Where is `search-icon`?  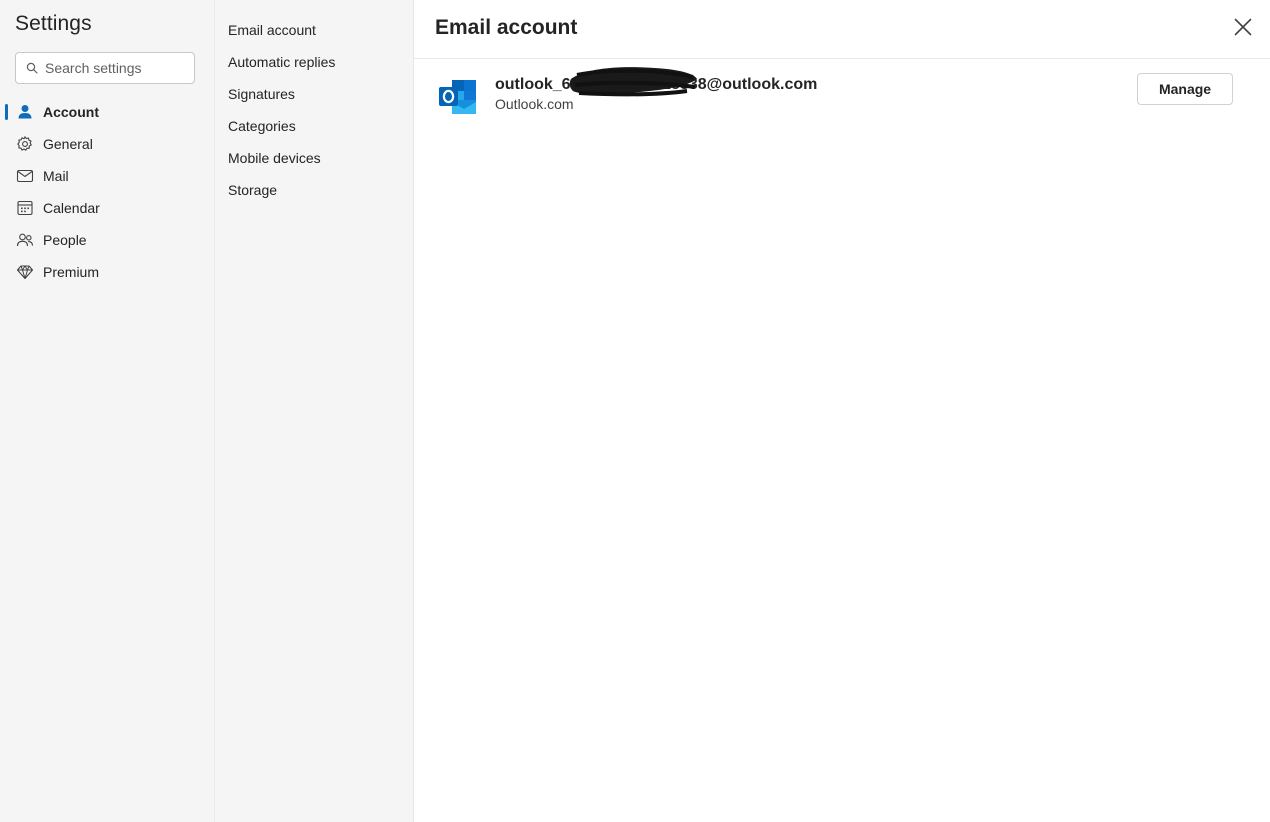 search-icon is located at coordinates (32, 68).